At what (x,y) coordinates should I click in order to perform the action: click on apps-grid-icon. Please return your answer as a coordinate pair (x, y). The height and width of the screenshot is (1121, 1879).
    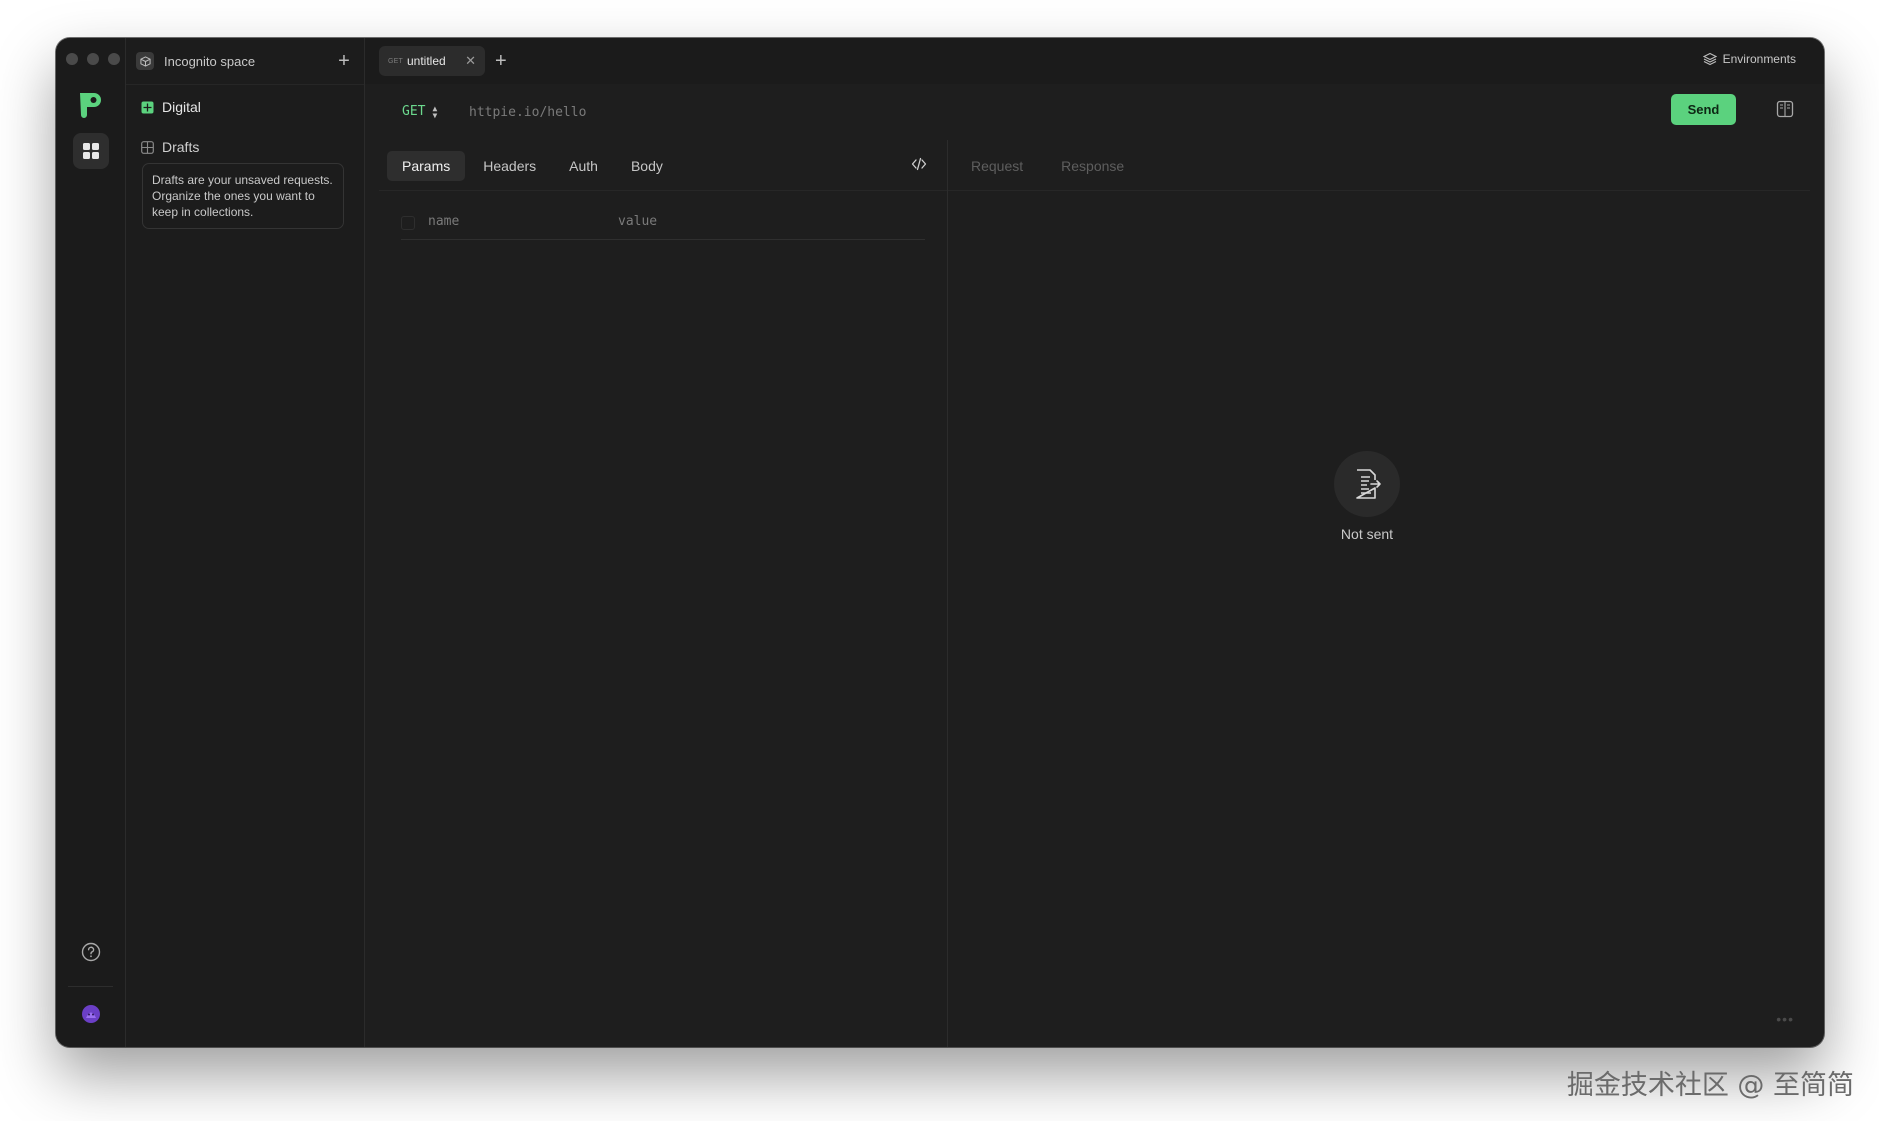
    Looking at the image, I should click on (91, 151).